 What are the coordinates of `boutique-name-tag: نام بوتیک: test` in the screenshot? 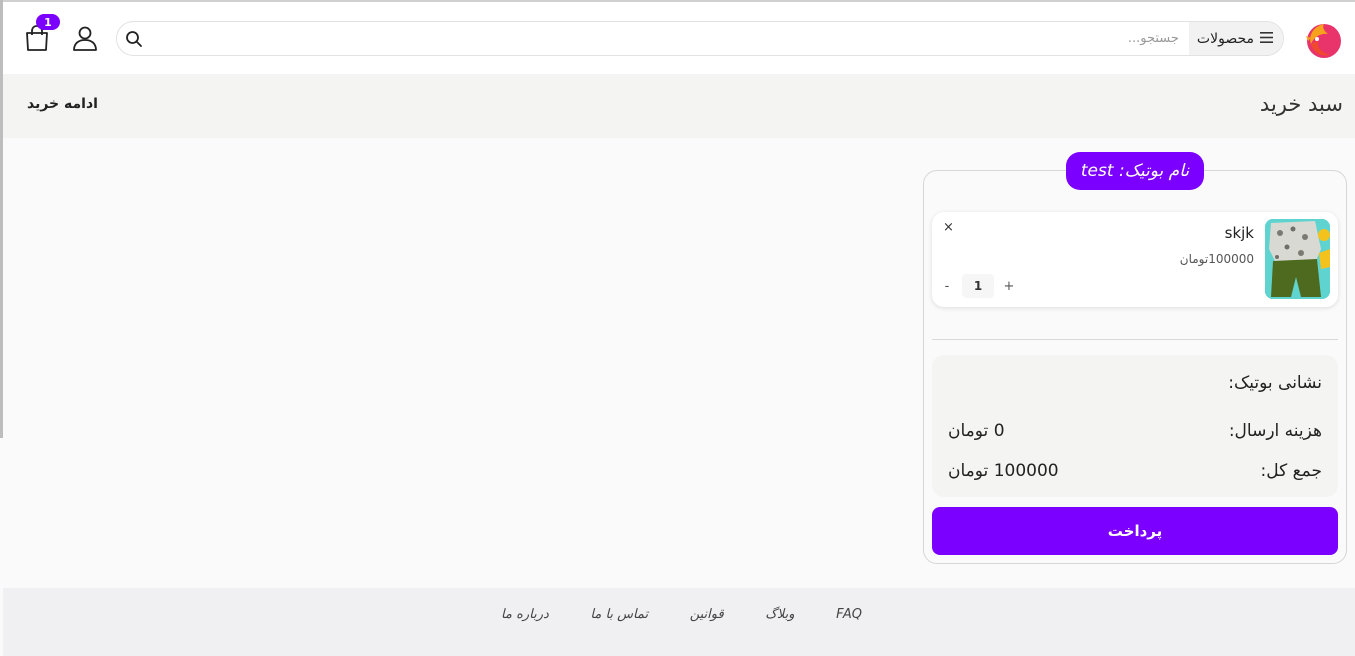 It's located at (1135, 171).